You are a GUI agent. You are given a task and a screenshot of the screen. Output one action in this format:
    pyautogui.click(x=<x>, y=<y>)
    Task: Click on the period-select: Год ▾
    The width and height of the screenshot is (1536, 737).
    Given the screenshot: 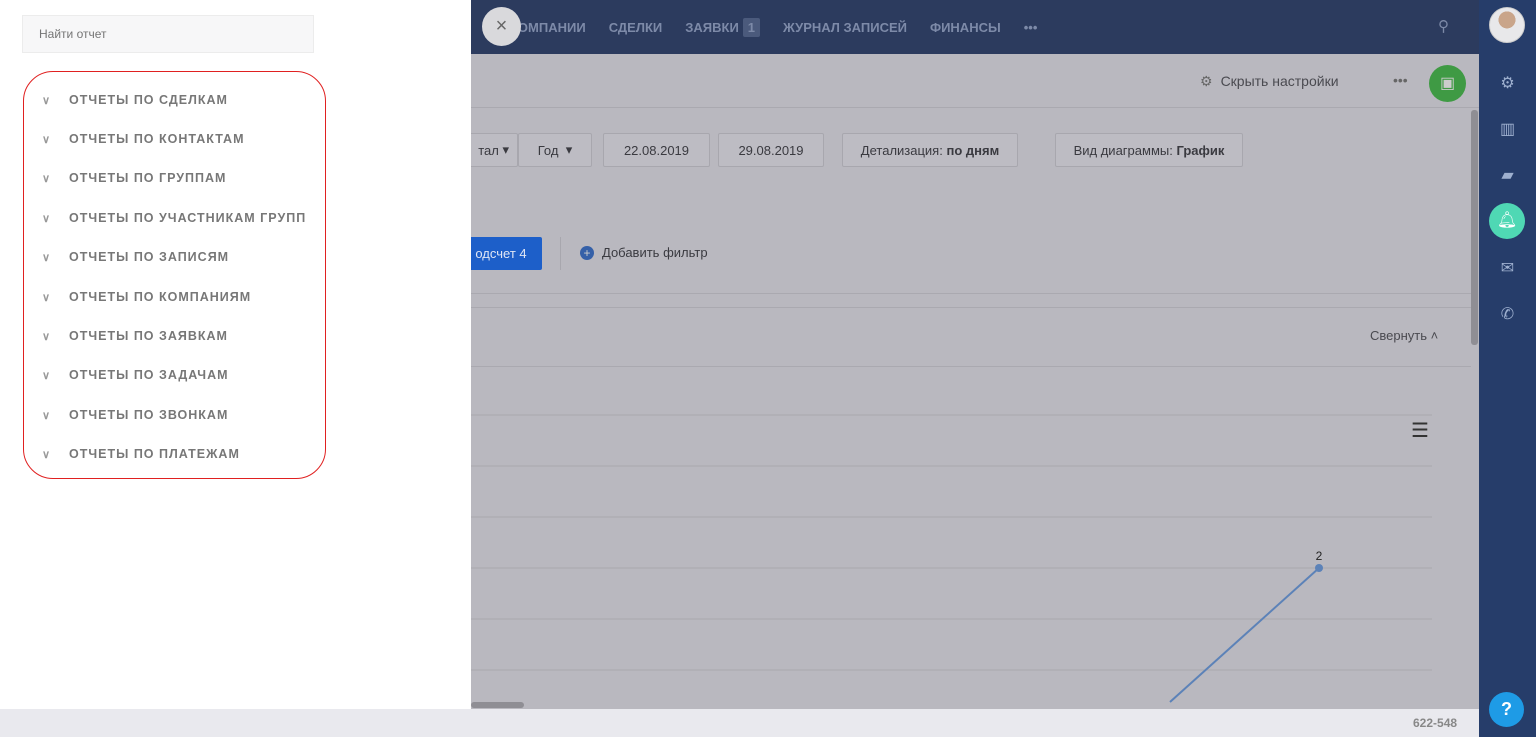 What is the action you would take?
    pyautogui.click(x=555, y=150)
    